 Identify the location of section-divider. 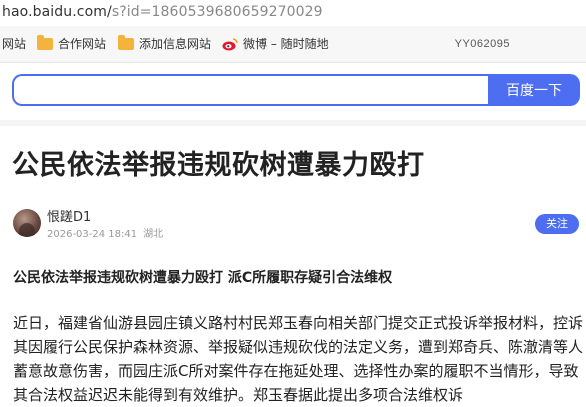
(293, 123).